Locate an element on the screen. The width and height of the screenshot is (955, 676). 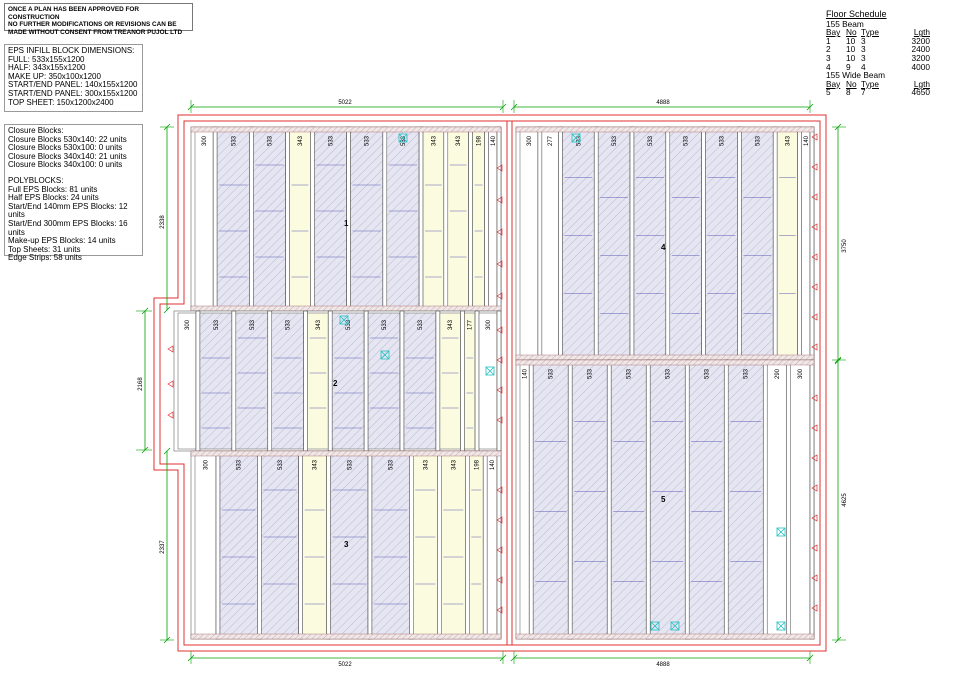
block-width-label: 177 is located at coordinates (471, 324).